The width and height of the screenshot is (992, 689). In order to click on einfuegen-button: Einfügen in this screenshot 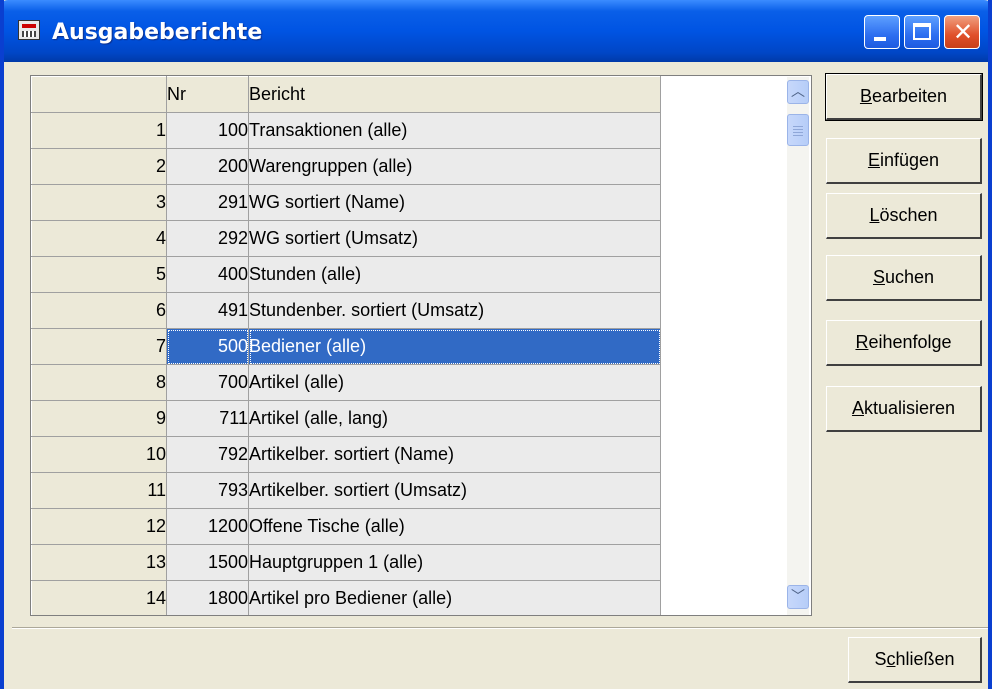, I will do `click(904, 161)`.